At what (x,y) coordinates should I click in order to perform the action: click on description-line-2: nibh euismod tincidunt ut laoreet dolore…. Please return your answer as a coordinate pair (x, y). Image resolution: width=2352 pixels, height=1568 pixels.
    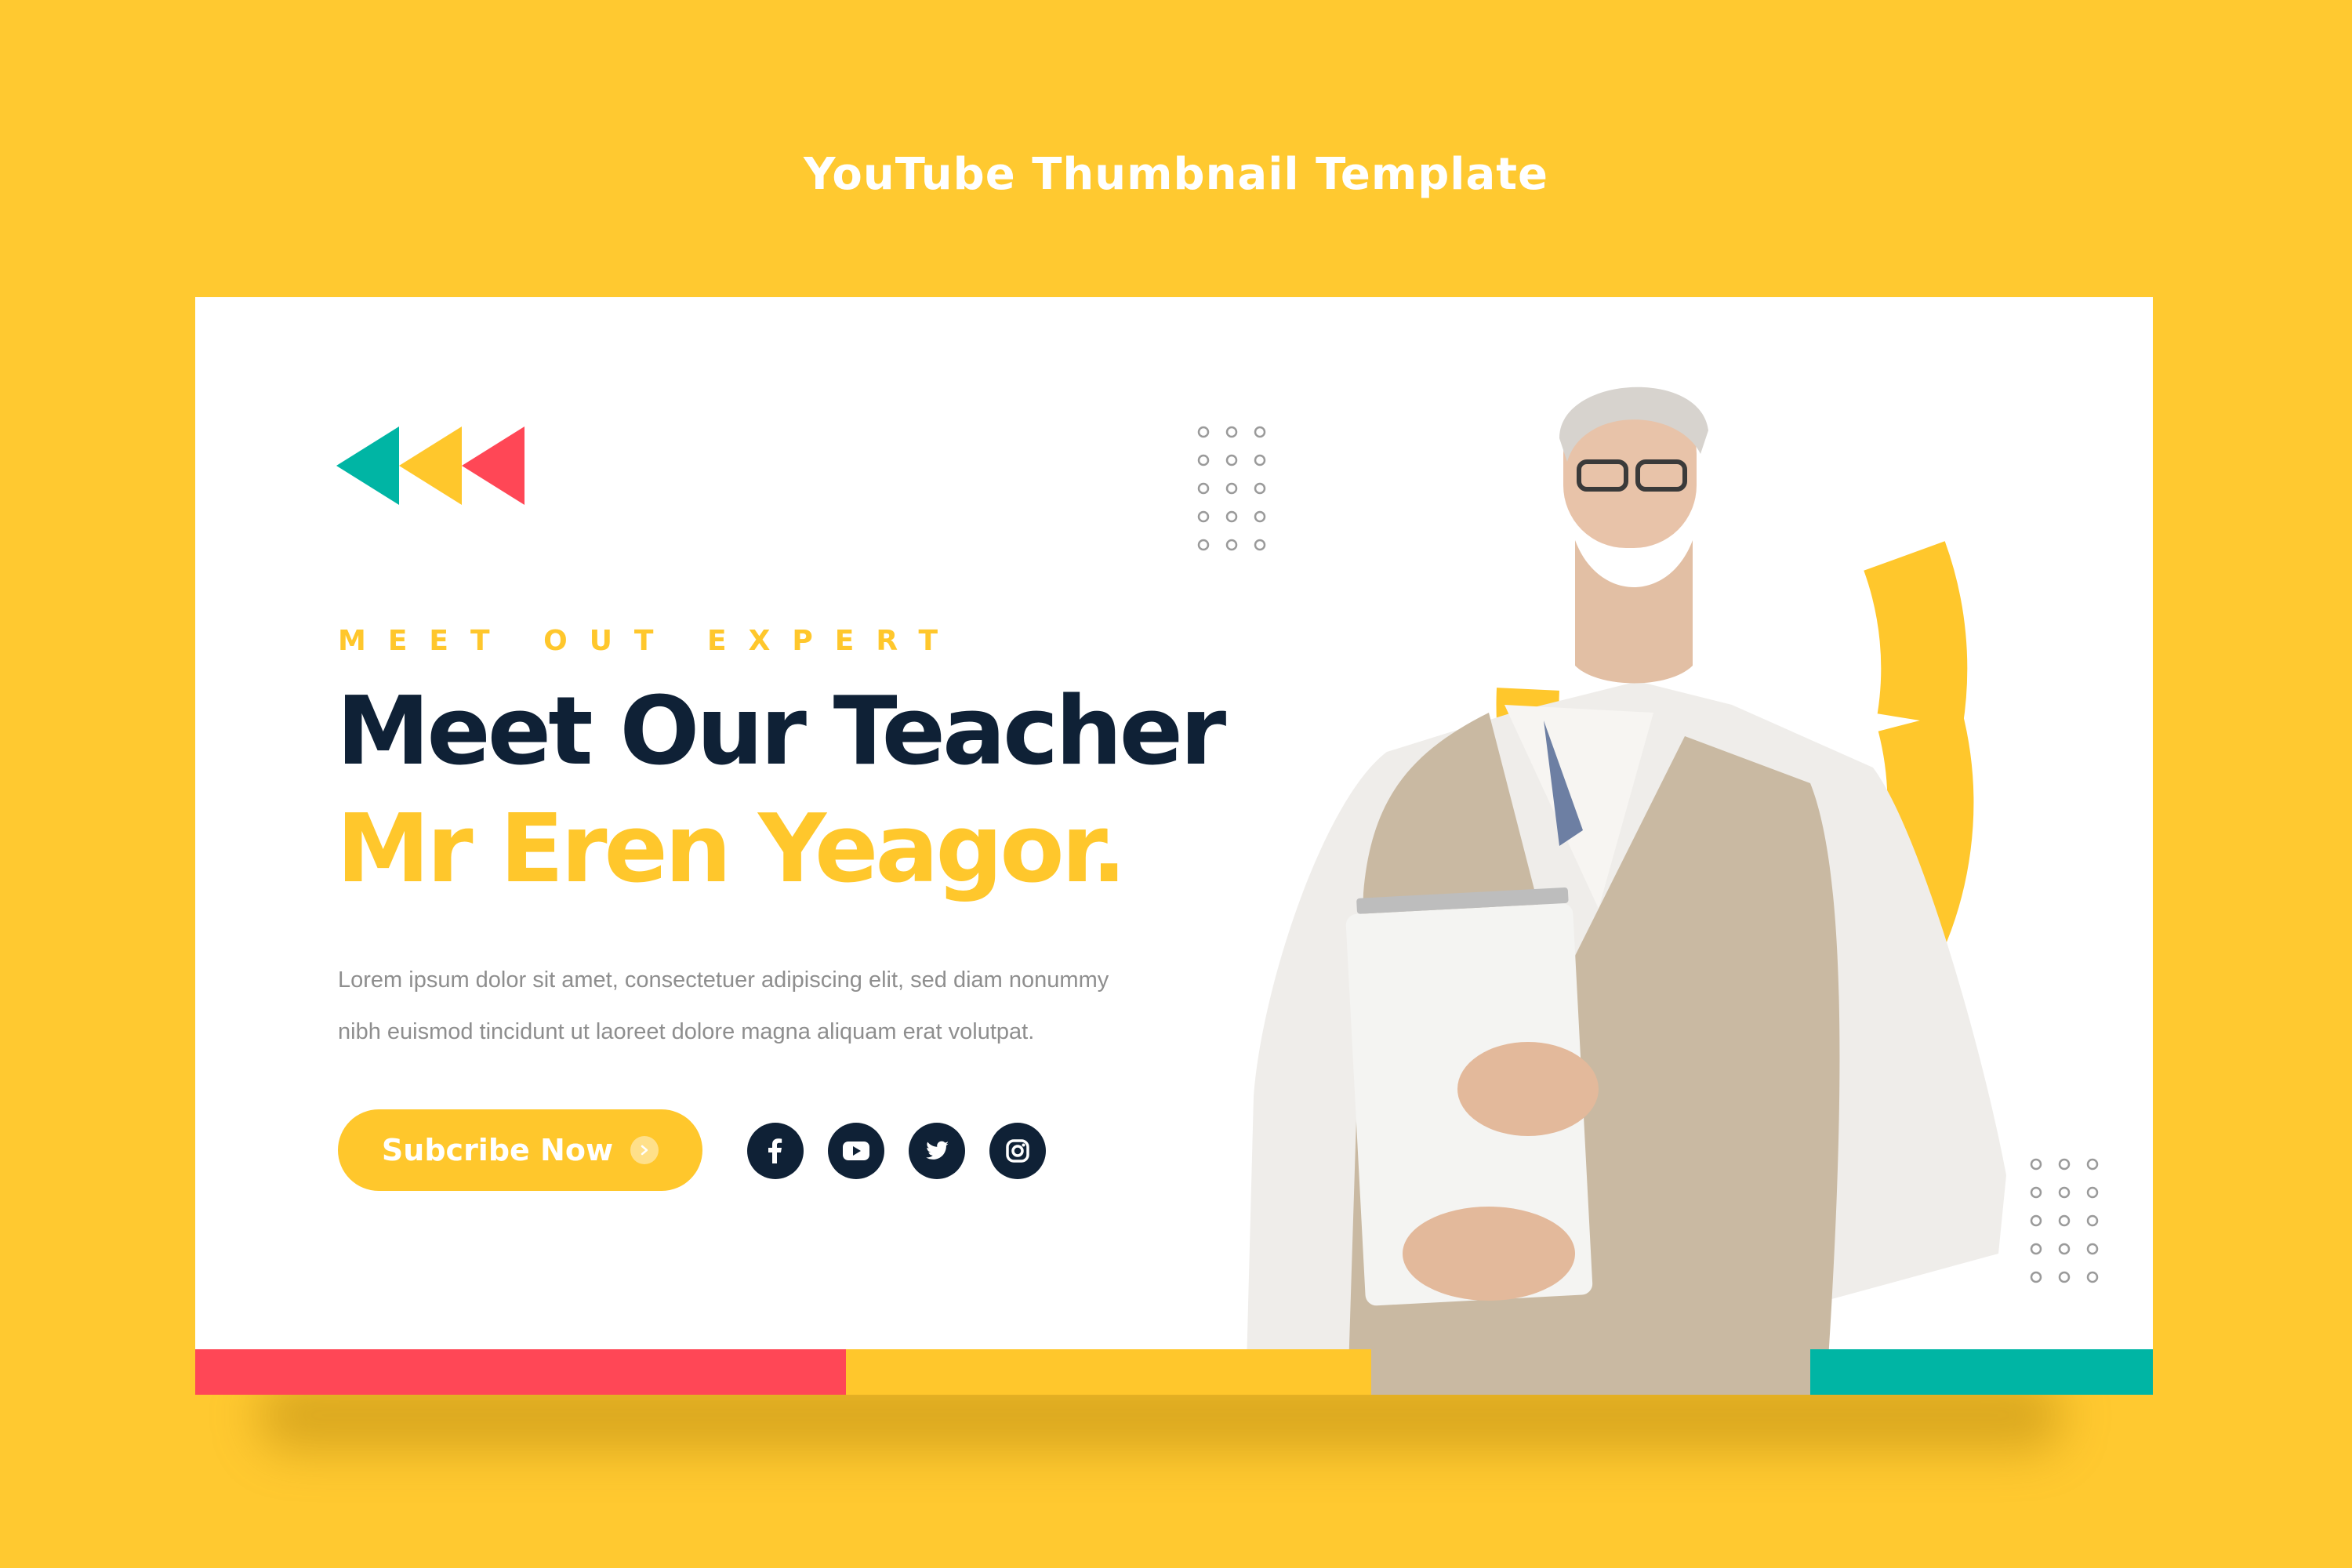
    Looking at the image, I should click on (686, 1031).